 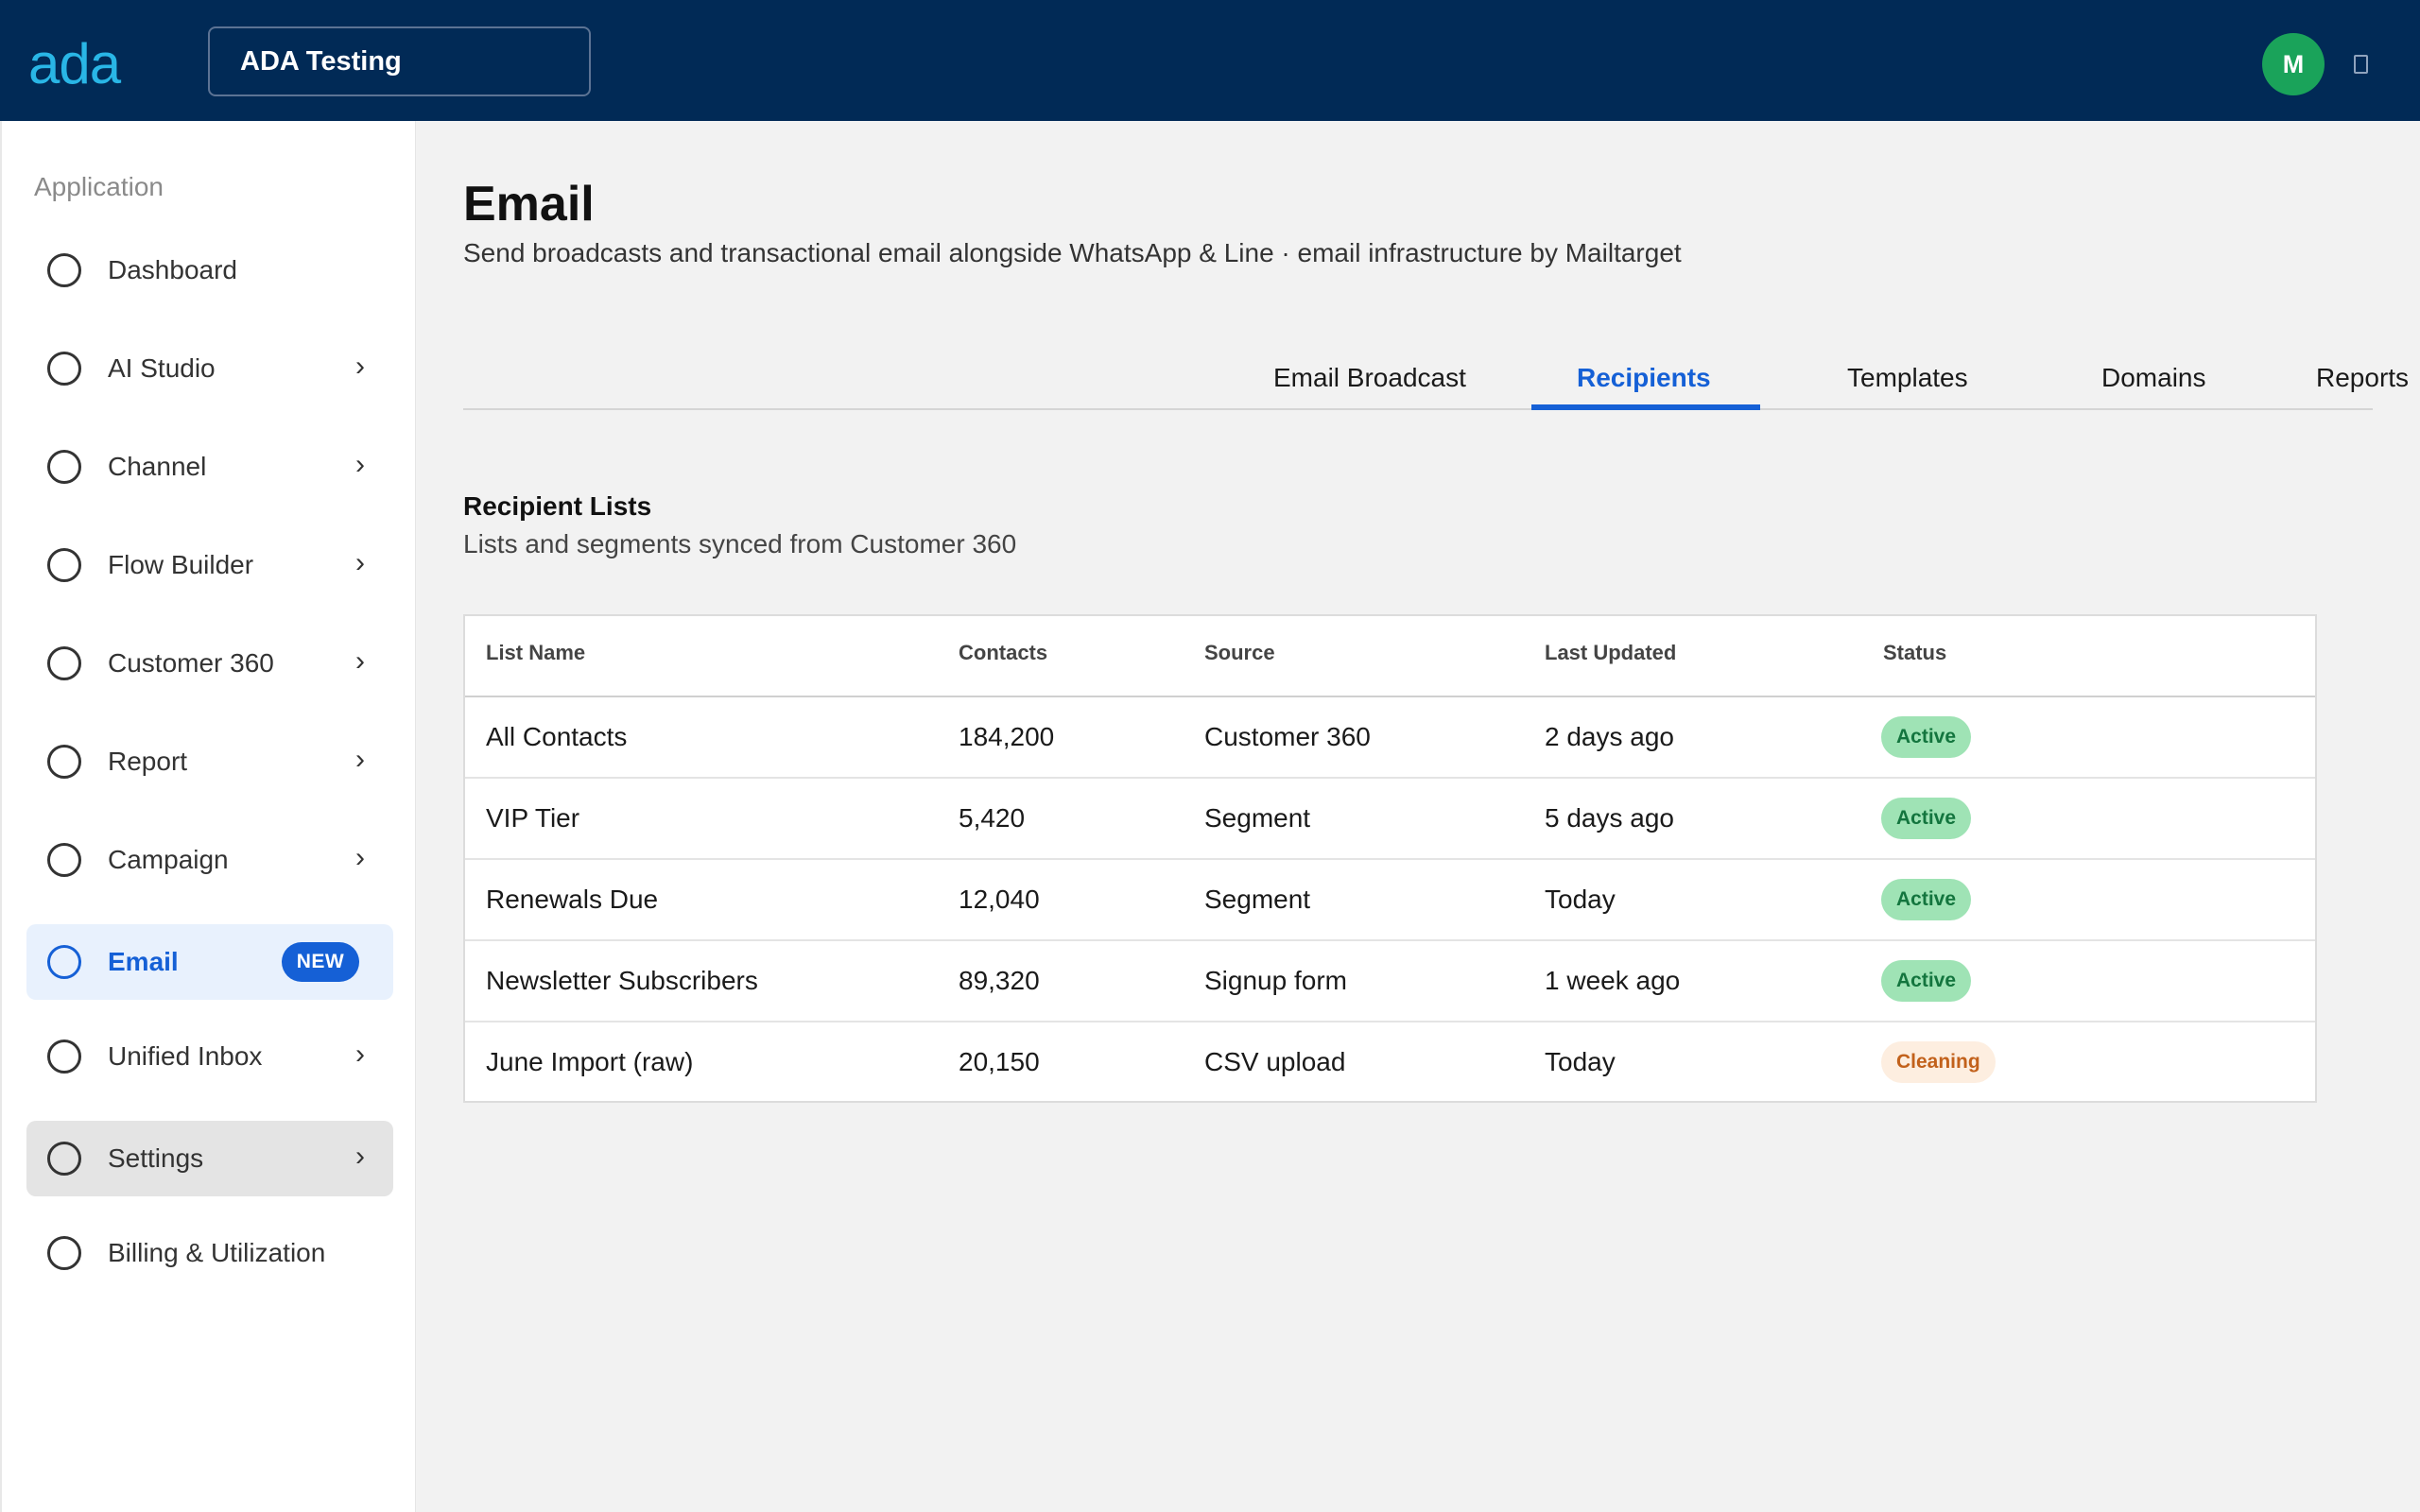 I want to click on contacts-cell: 20,150, so click(x=999, y=1061).